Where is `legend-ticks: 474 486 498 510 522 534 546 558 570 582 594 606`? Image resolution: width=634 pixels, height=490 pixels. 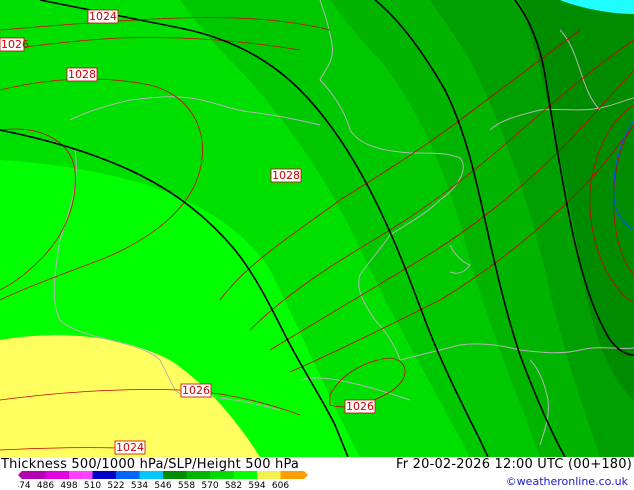 legend-ticks: 474 486 498 510 522 534 546 558 570 582 594 606 is located at coordinates (153, 485).